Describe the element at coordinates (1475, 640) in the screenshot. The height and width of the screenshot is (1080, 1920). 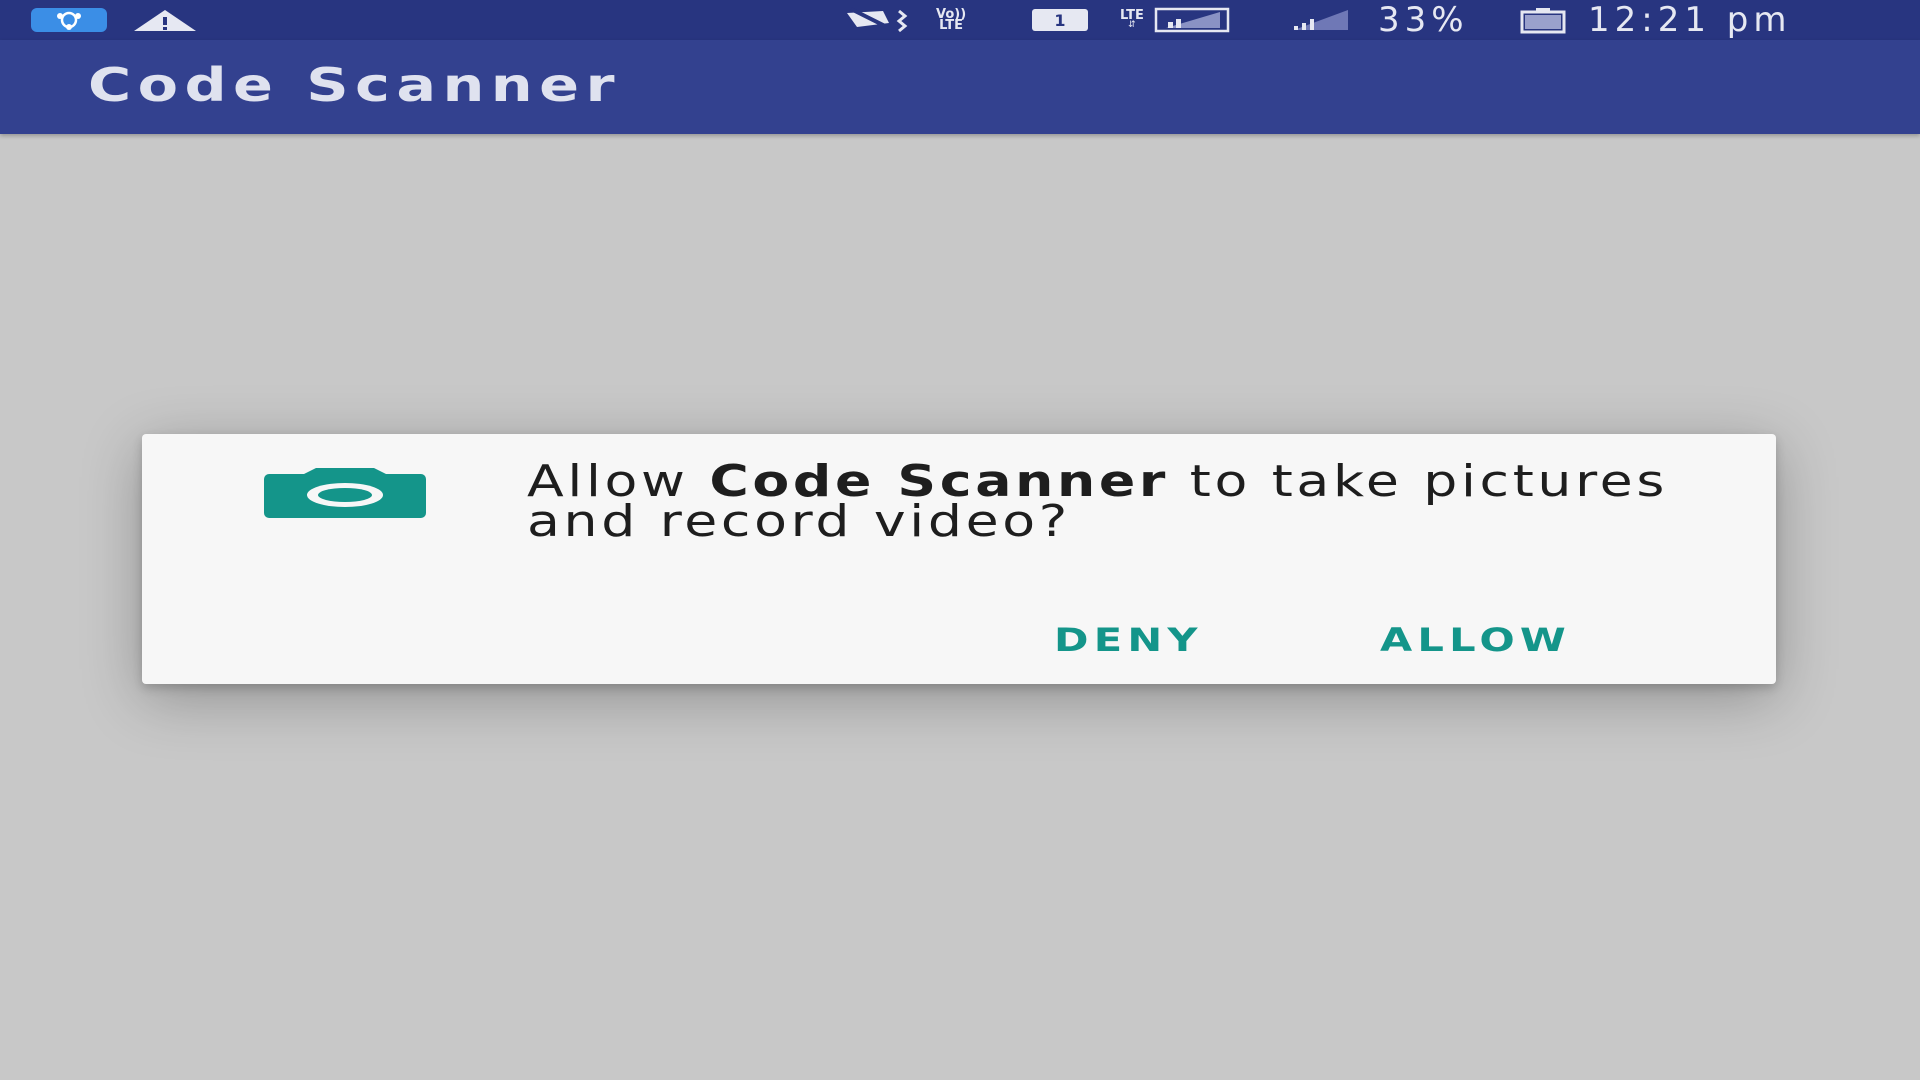
I see `allow-button: ALLOW` at that location.